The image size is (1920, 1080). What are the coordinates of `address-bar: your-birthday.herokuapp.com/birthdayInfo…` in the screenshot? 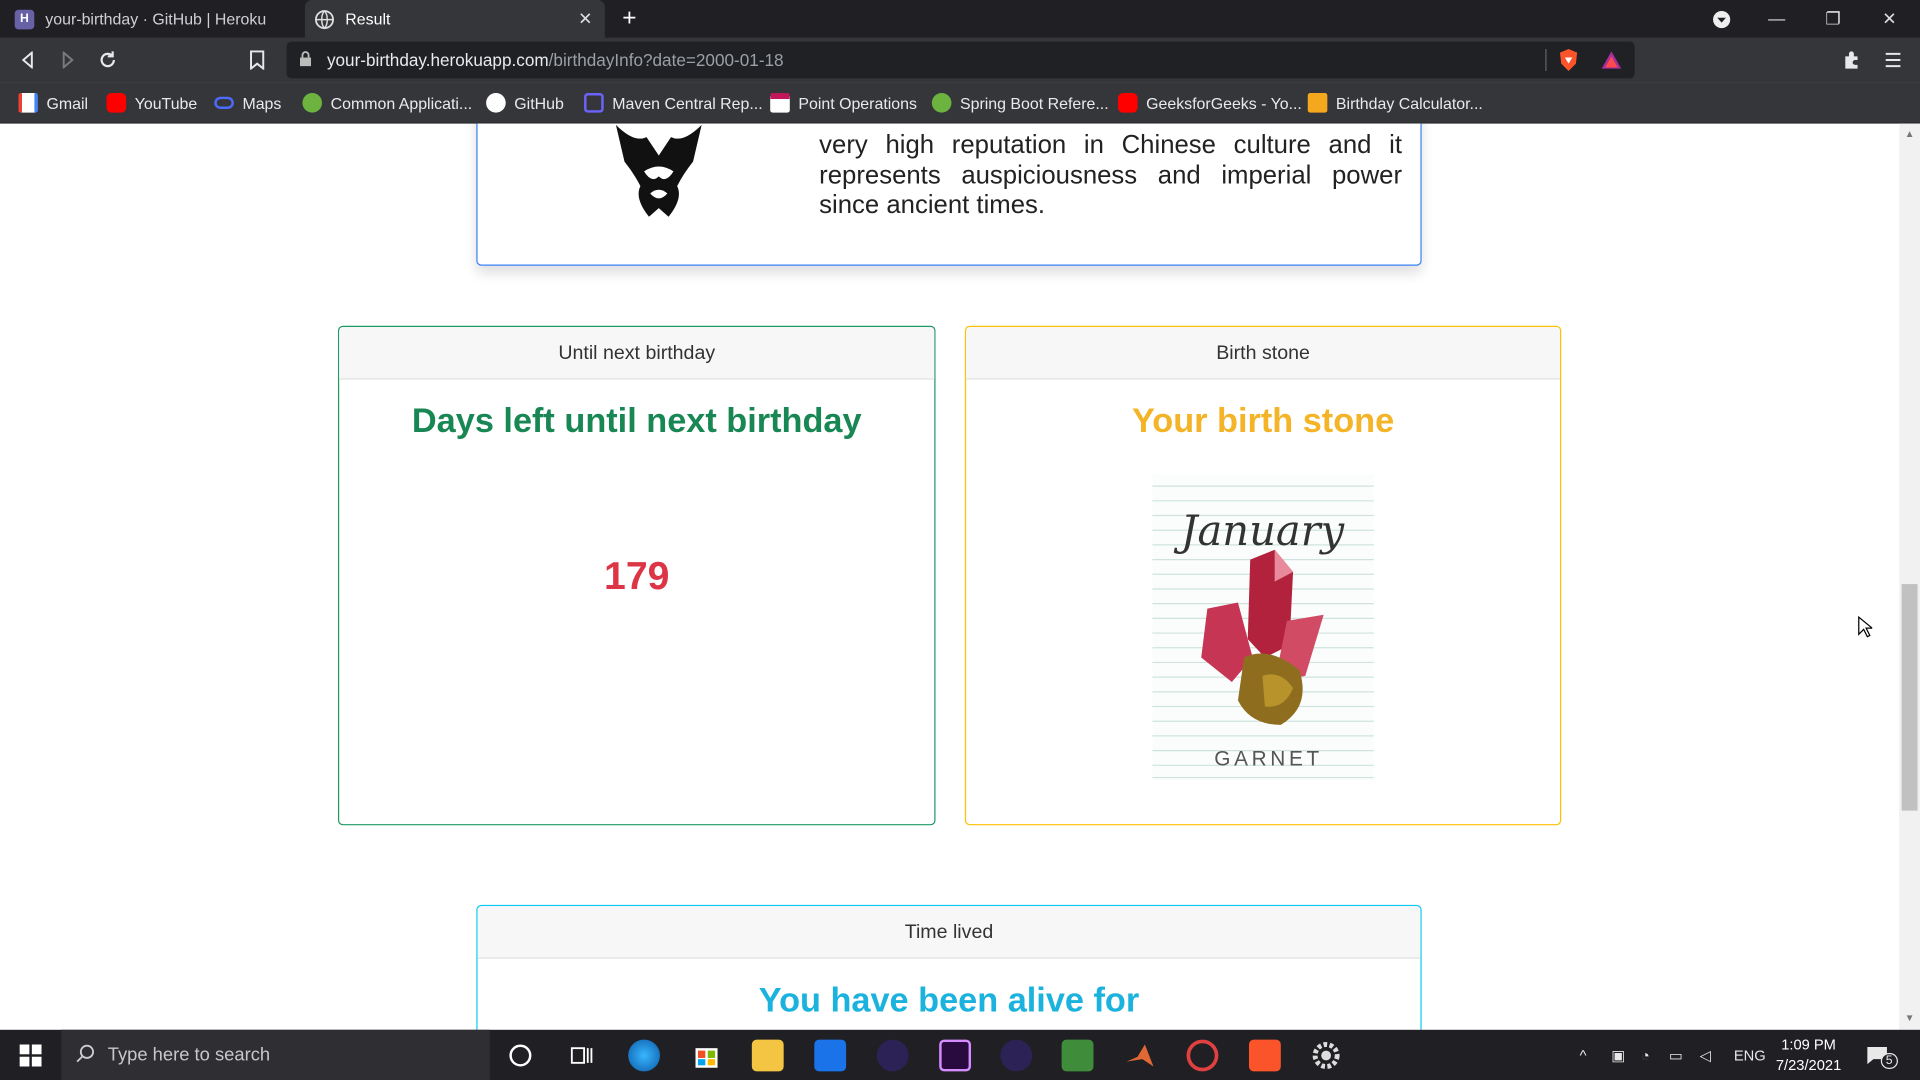 It's located at (960, 60).